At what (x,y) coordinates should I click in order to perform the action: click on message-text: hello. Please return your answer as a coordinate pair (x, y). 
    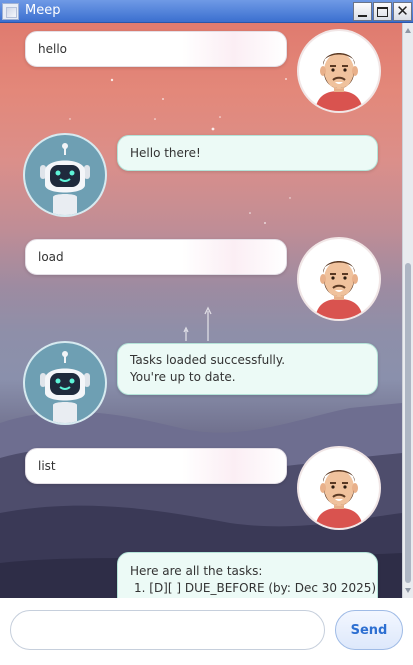
    Looking at the image, I should click on (52, 48).